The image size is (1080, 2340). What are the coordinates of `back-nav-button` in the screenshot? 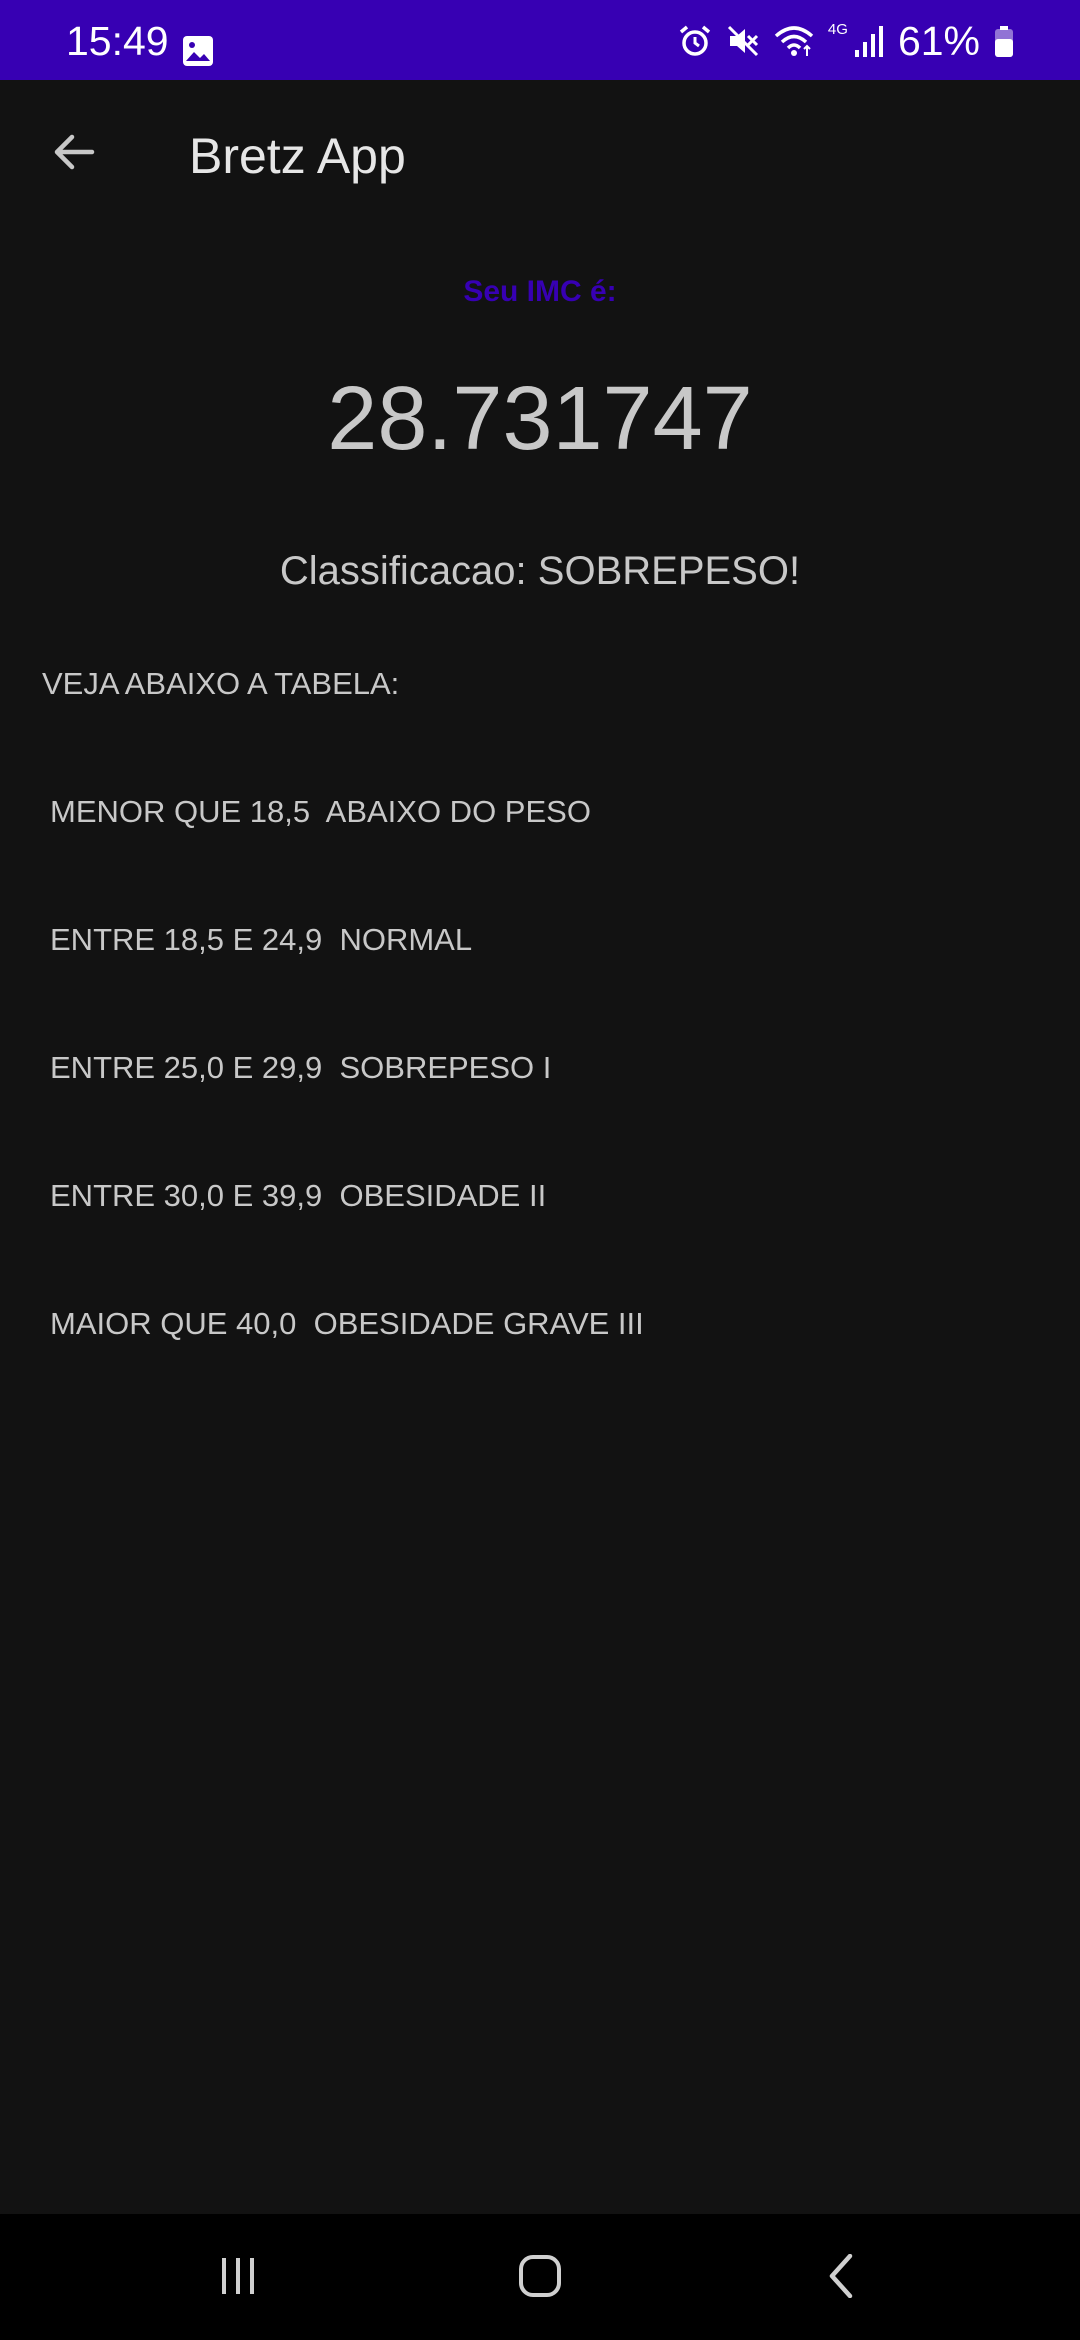 It's located at (842, 2278).